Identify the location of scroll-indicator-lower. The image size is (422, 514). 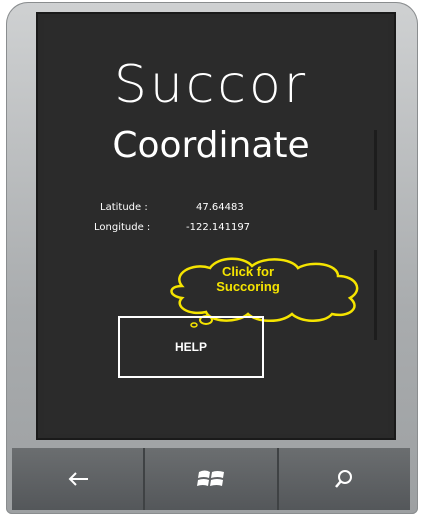
(375, 295).